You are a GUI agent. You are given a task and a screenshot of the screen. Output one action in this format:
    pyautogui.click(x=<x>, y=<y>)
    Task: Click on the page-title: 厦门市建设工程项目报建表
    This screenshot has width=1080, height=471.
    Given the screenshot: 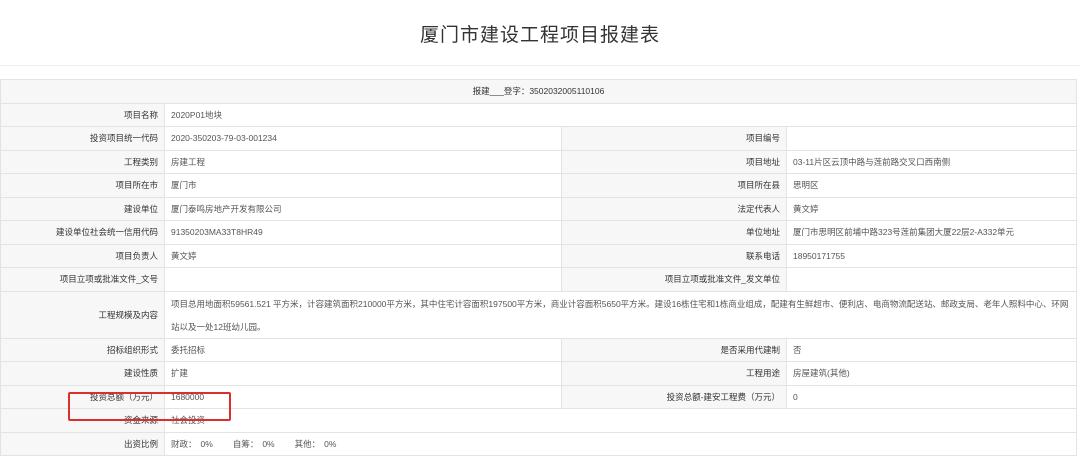 What is the action you would take?
    pyautogui.click(x=539, y=35)
    